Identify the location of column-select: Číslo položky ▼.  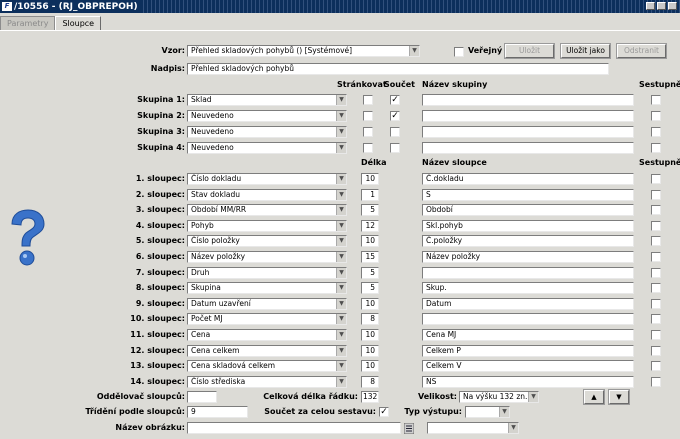
(267, 241).